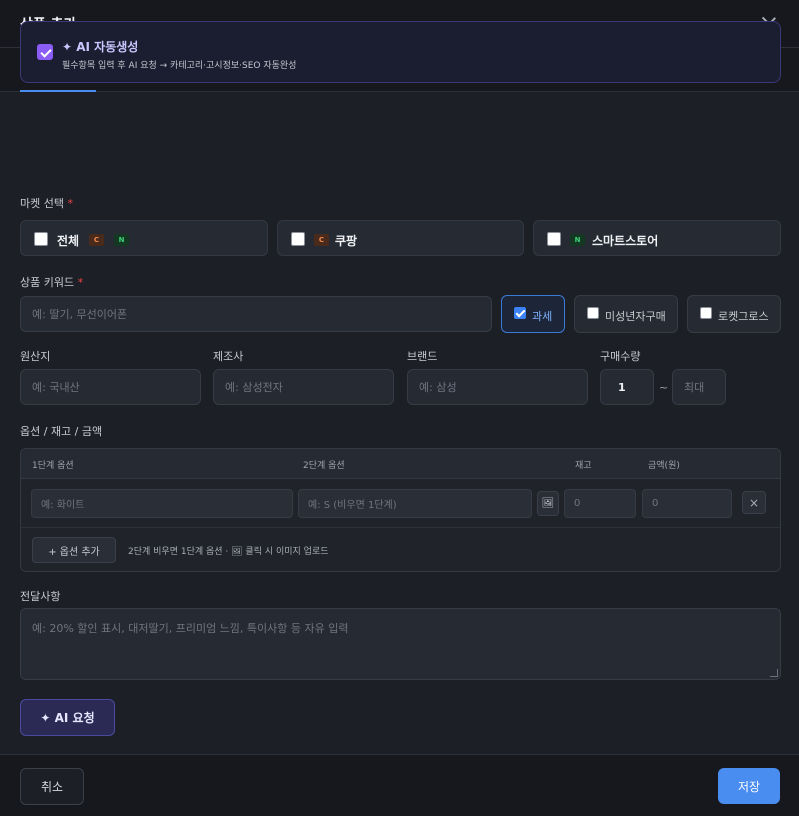 Image resolution: width=799 pixels, height=816 pixels. What do you see at coordinates (635, 316) in the screenshot?
I see `minor-purchase-label: 미성년자구매` at bounding box center [635, 316].